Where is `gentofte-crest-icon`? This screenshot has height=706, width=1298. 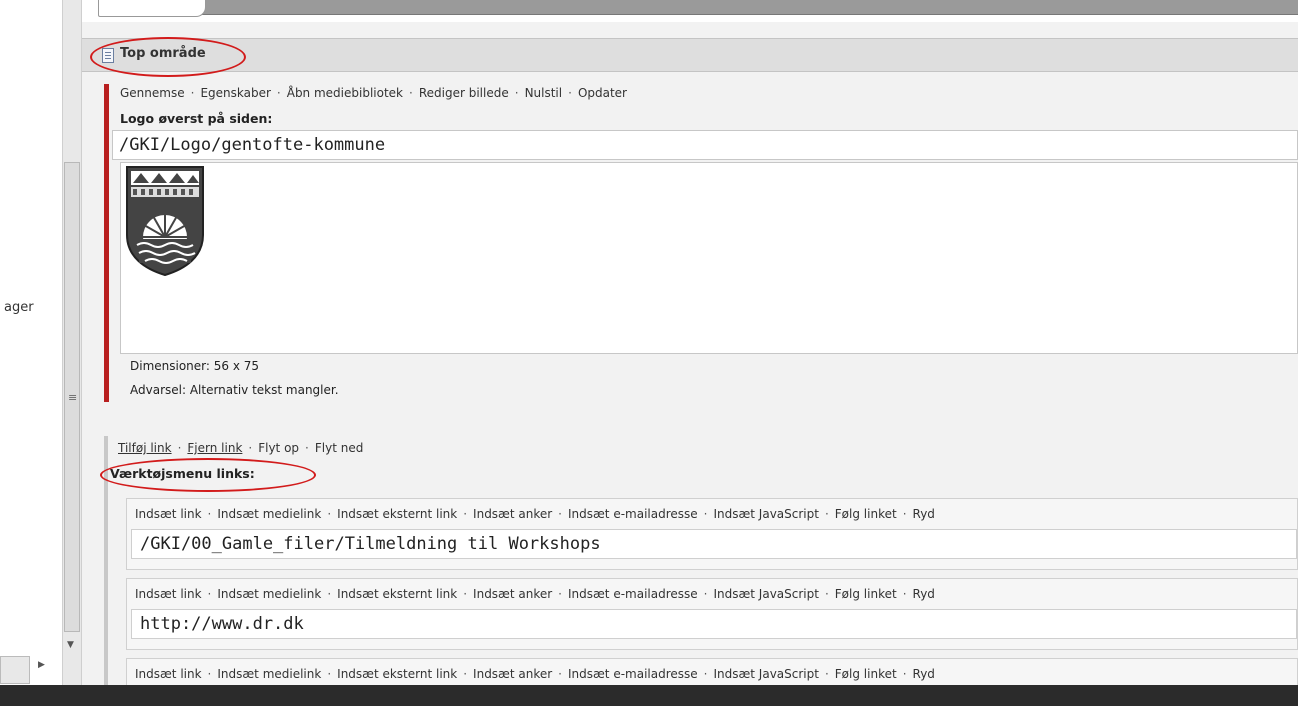
gentofte-crest-icon is located at coordinates (165, 221).